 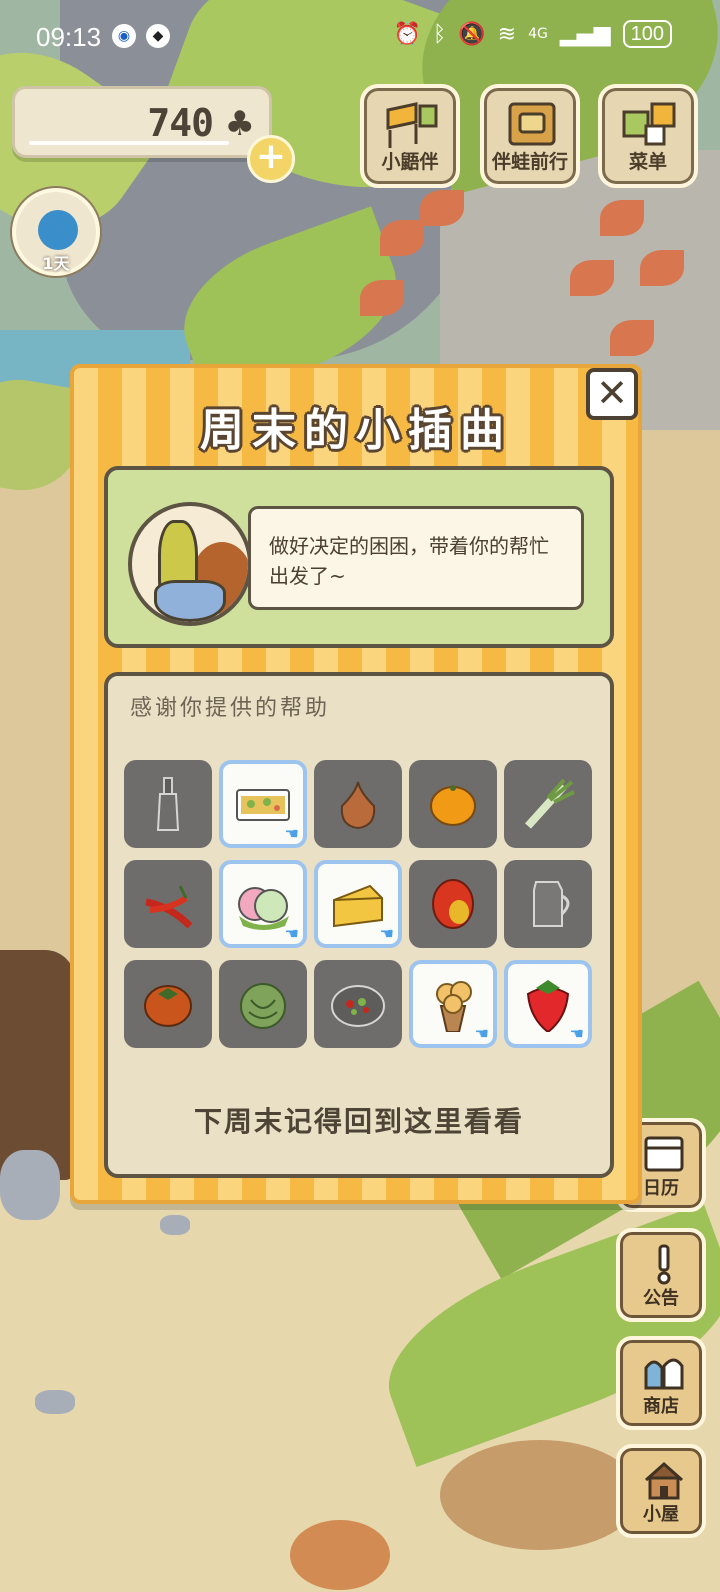 I want to click on notice-icon, so click(x=664, y=1264).